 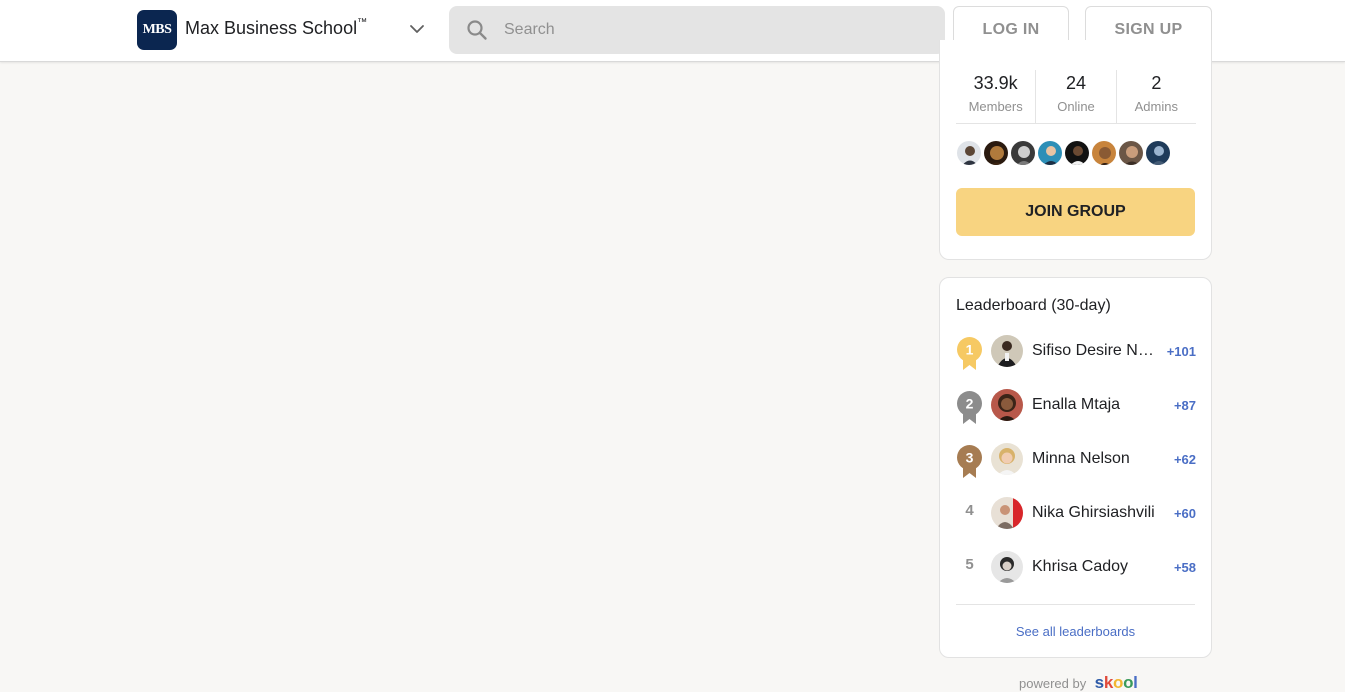 What do you see at coordinates (1116, 682) in the screenshot?
I see `skool-logo: skool` at bounding box center [1116, 682].